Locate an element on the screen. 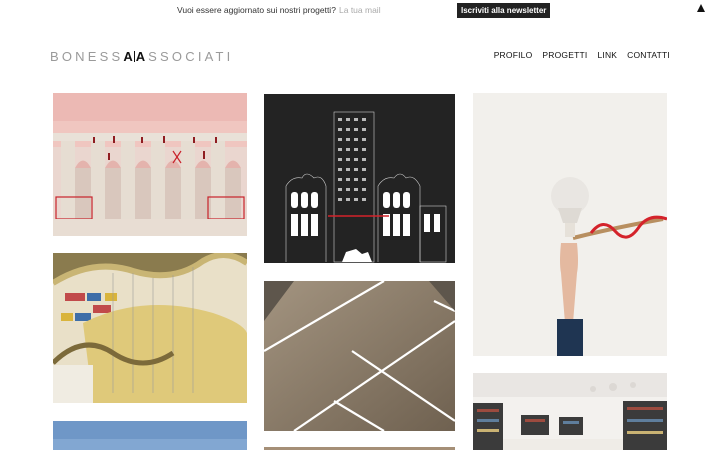 Image resolution: width=720 pixels, height=450 pixels. logo-mark: AA is located at coordinates (134, 56).